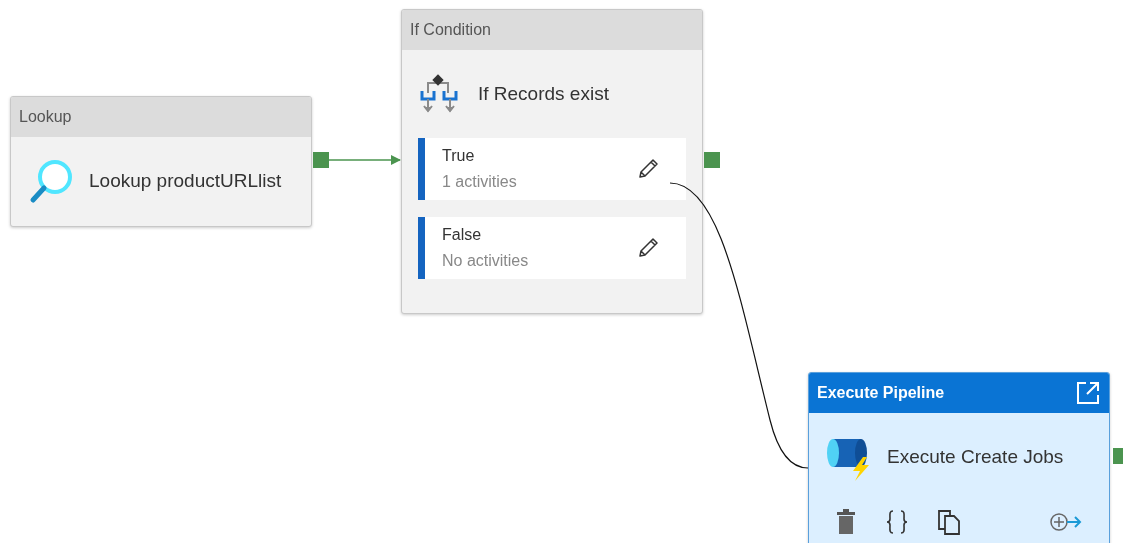 The height and width of the screenshot is (543, 1123). What do you see at coordinates (459, 156) in the screenshot?
I see `branch-label: True` at bounding box center [459, 156].